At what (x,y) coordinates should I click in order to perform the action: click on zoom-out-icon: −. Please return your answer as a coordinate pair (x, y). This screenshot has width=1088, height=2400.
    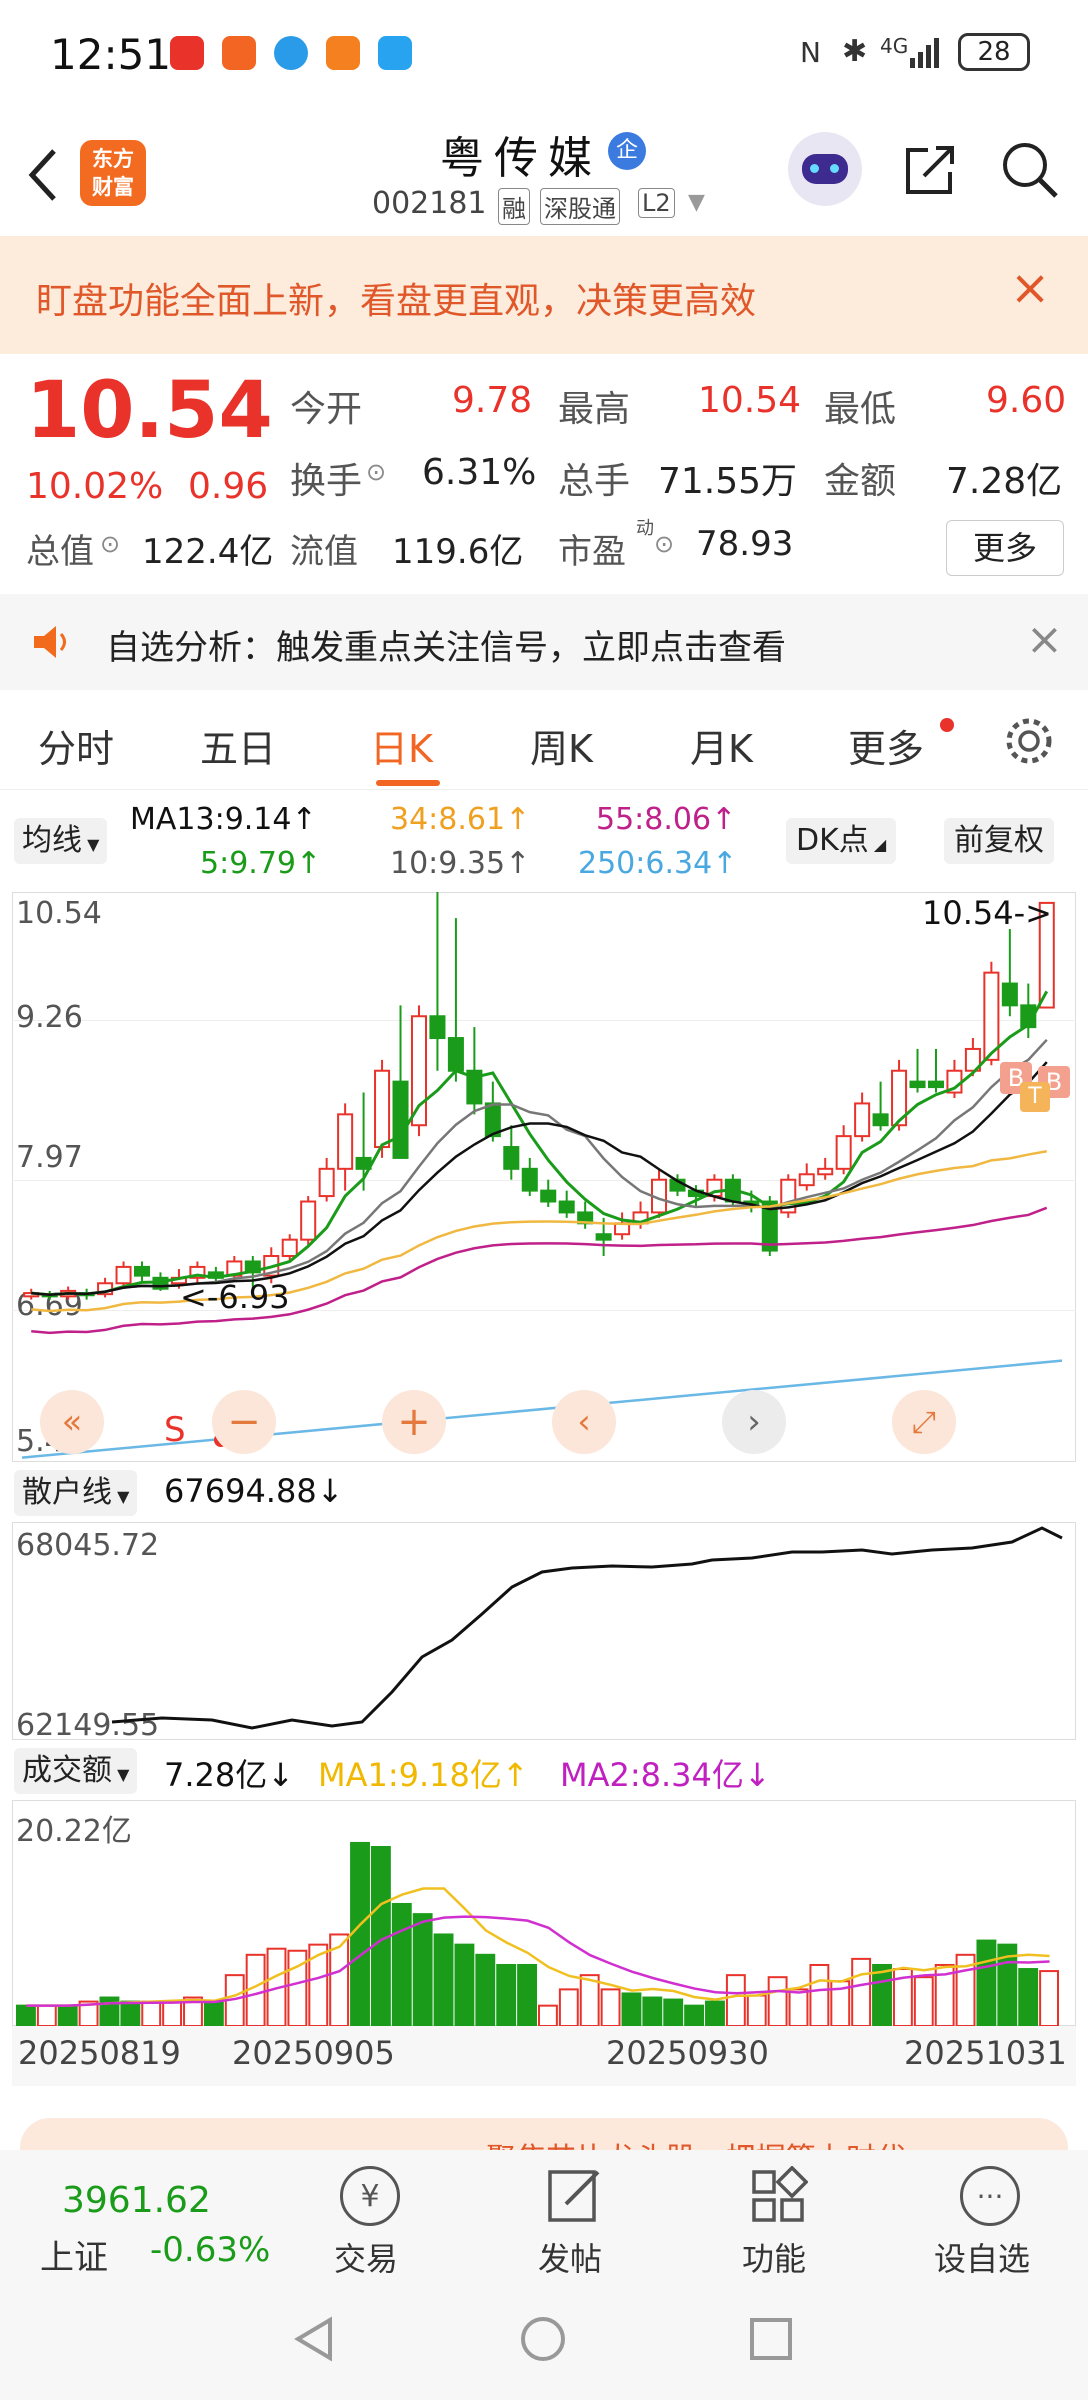
    Looking at the image, I should click on (244, 1422).